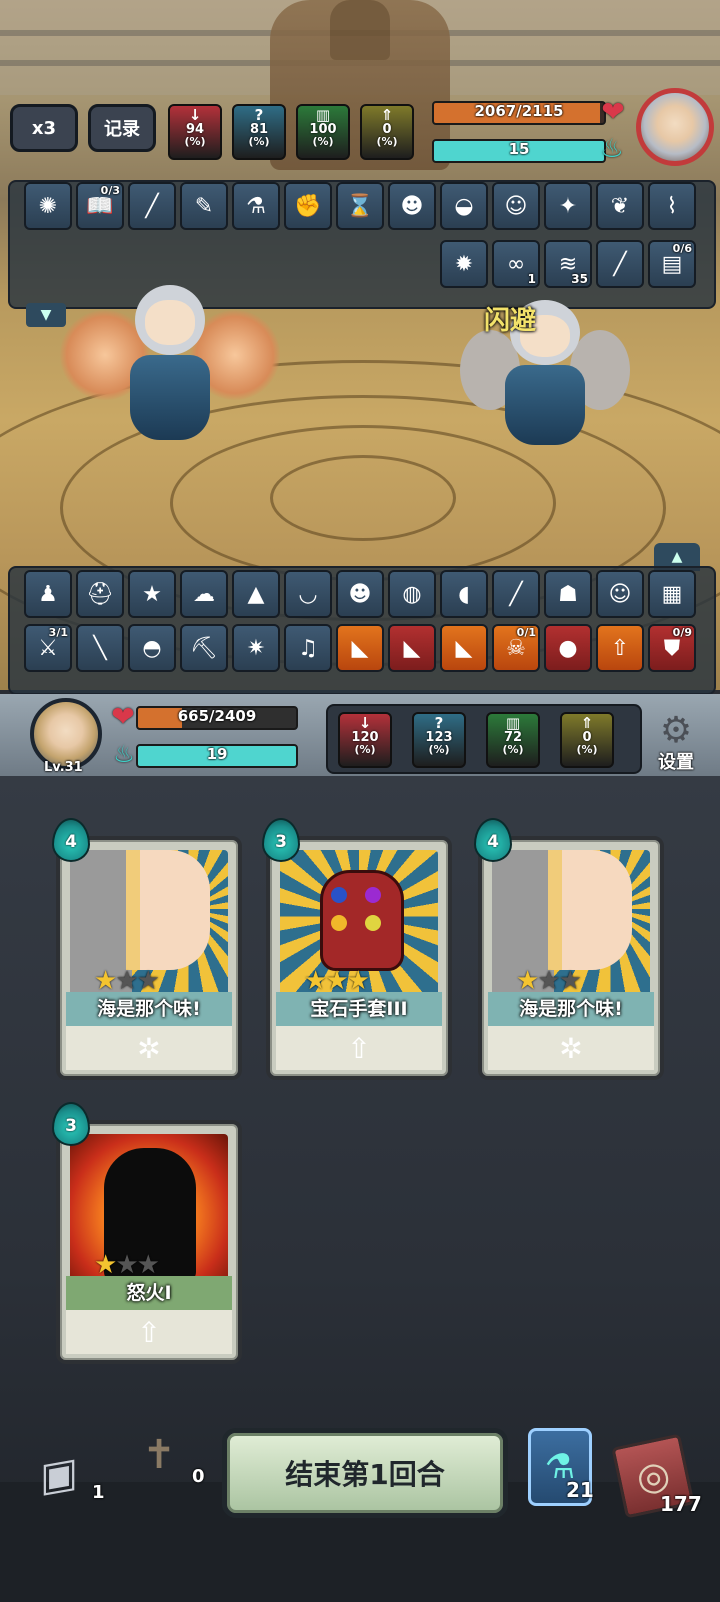  What do you see at coordinates (359, 1048) in the screenshot?
I see `up-arrow-icon: ⇧` at bounding box center [359, 1048].